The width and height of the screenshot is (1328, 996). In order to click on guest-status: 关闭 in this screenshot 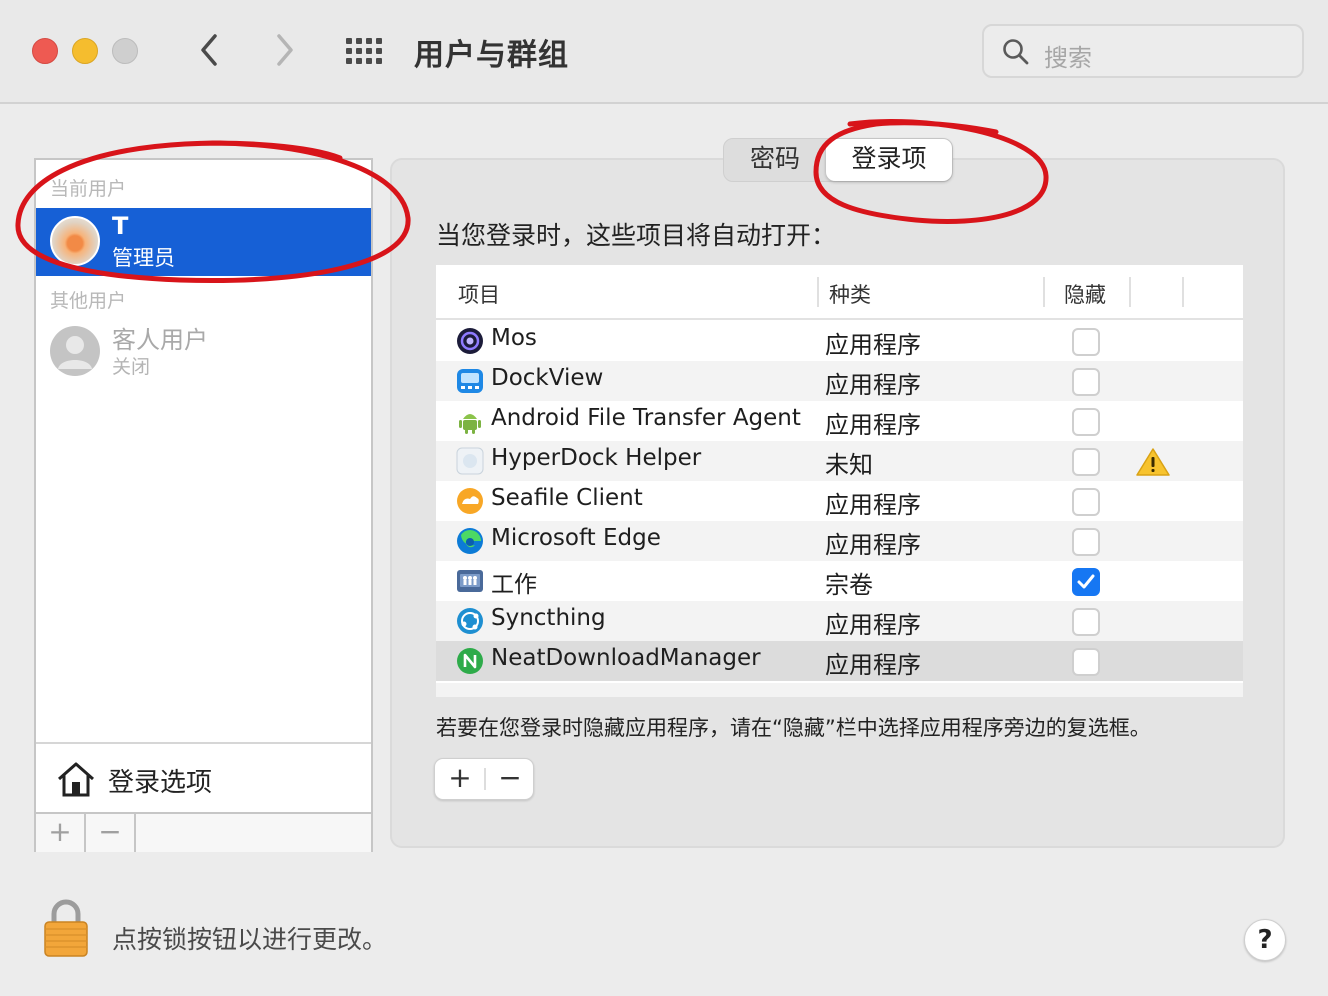, I will do `click(131, 367)`.